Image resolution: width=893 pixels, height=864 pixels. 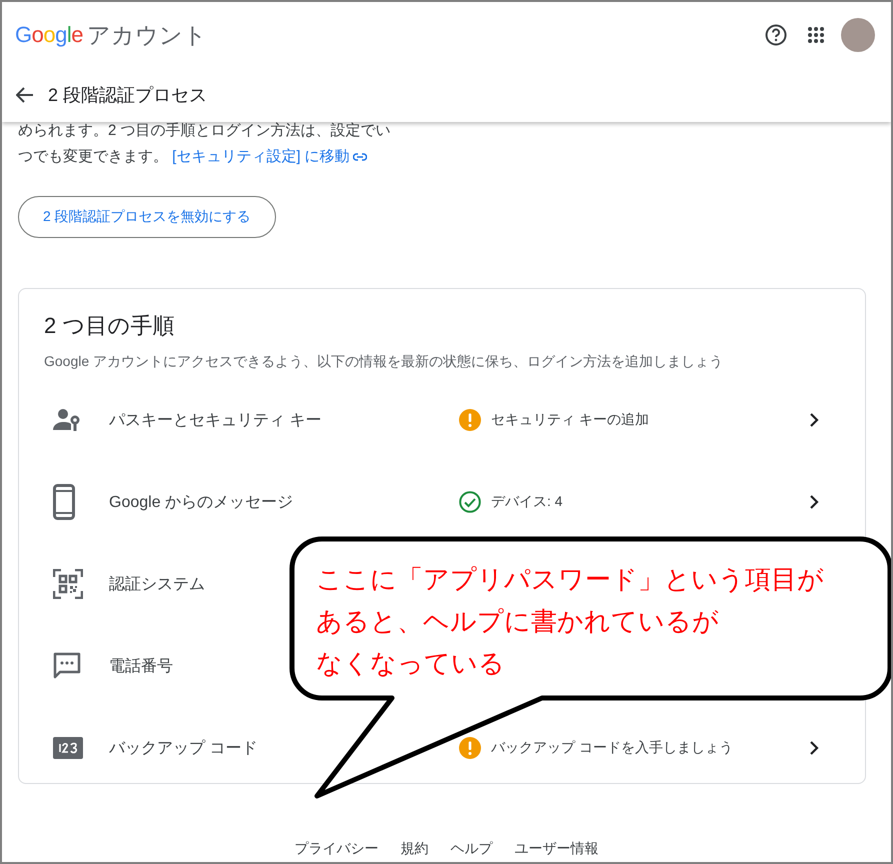 I want to click on status-text: バックアップ コードを入手しましょう, so click(x=612, y=748).